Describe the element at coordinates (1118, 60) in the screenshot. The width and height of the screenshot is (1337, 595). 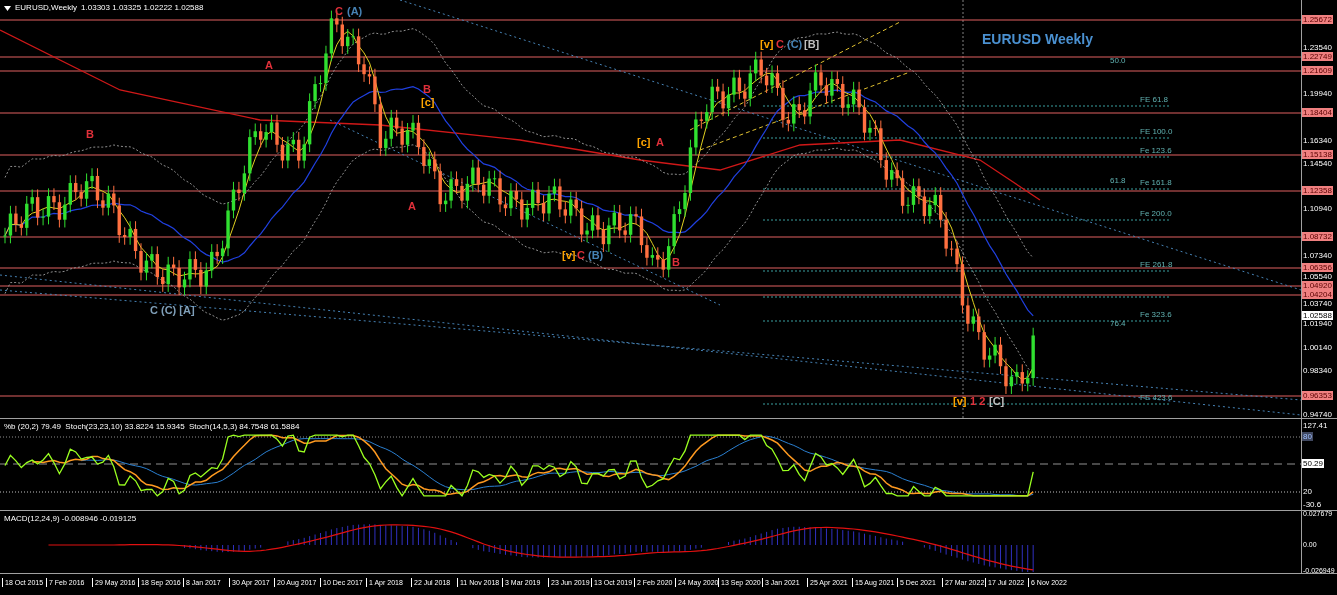
I see `fibonacci-label: 50.0` at that location.